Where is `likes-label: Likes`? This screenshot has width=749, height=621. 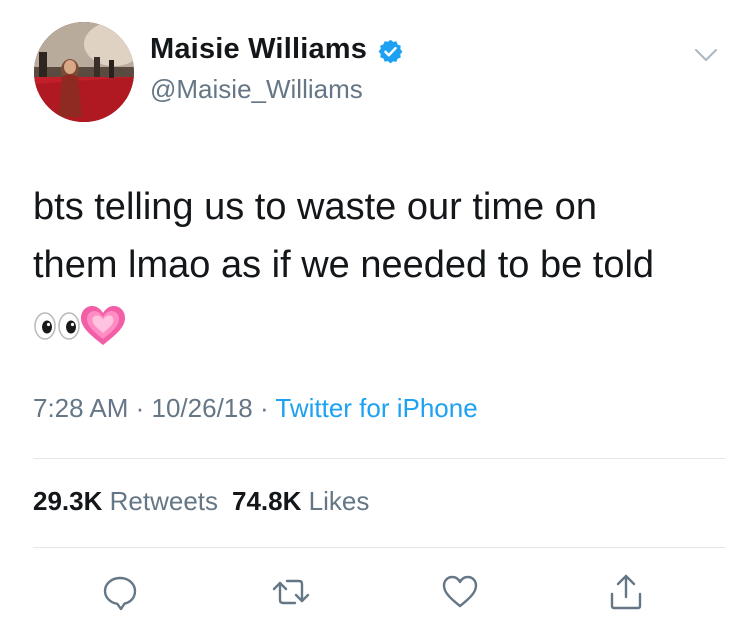 likes-label: Likes is located at coordinates (339, 501).